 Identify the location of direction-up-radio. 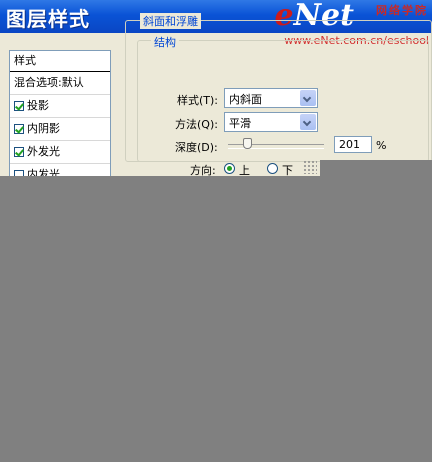
(229, 168).